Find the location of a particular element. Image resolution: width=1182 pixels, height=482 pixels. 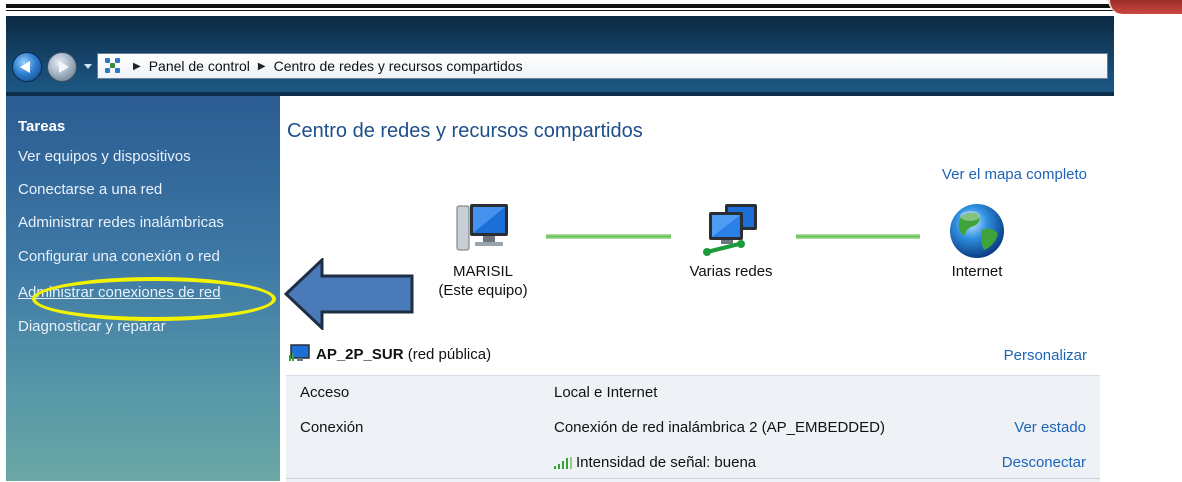

globe-icon is located at coordinates (977, 231).